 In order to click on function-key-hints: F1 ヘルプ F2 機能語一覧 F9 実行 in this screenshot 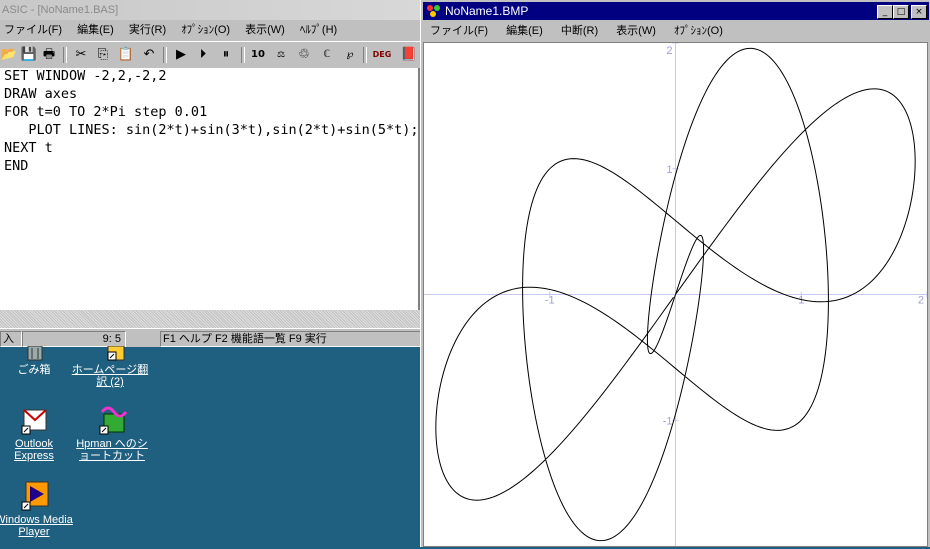, I will do `click(291, 339)`.